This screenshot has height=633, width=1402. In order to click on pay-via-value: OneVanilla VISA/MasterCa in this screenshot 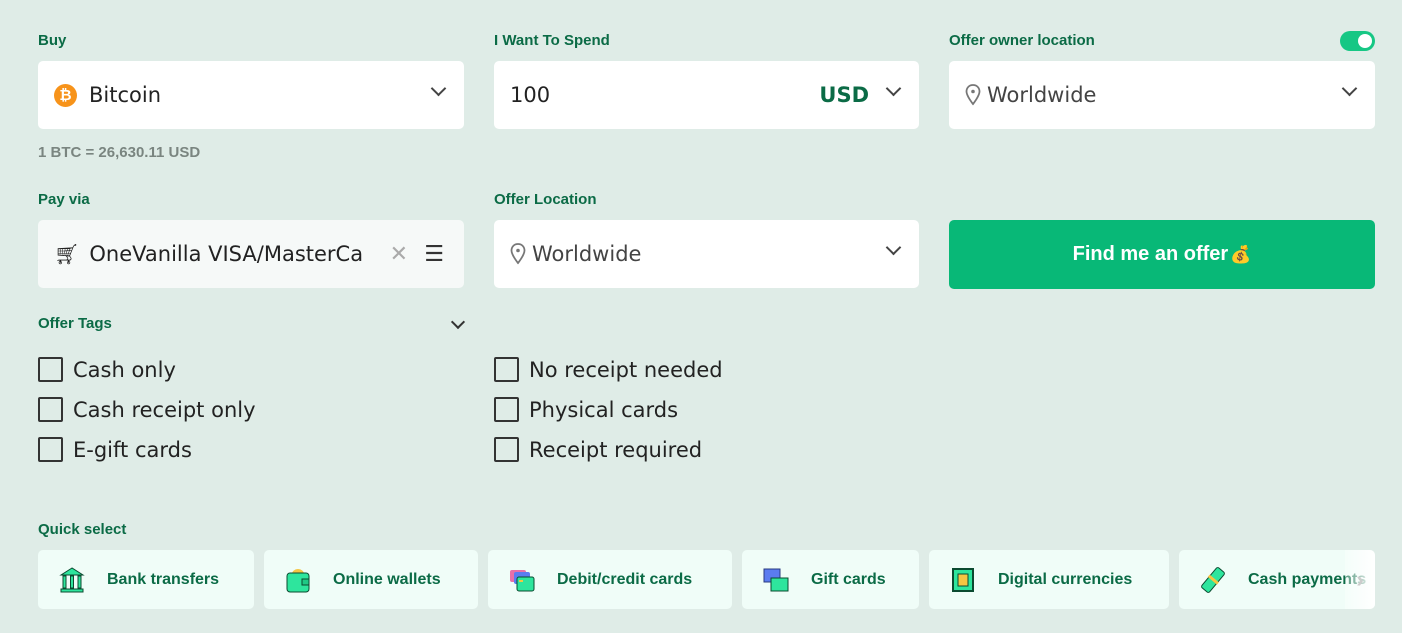, I will do `click(226, 254)`.